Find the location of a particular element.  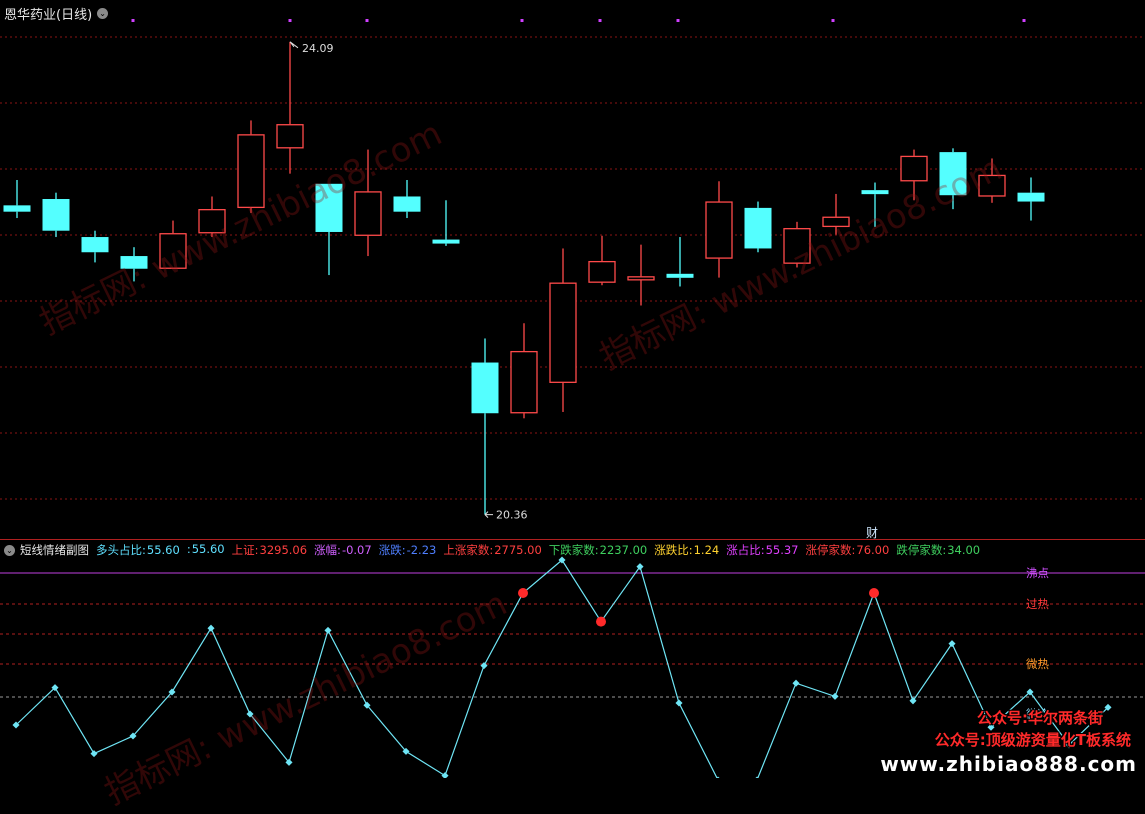

sub-title: 短线情绪副图 is located at coordinates (54, 550).